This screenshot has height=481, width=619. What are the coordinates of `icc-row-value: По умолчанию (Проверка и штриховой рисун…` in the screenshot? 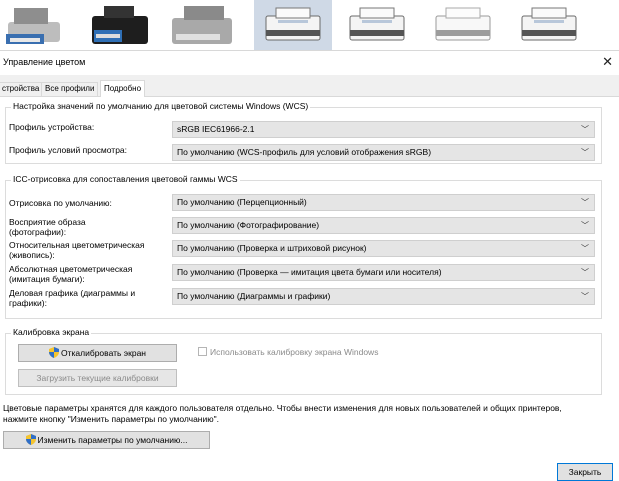 It's located at (272, 248).